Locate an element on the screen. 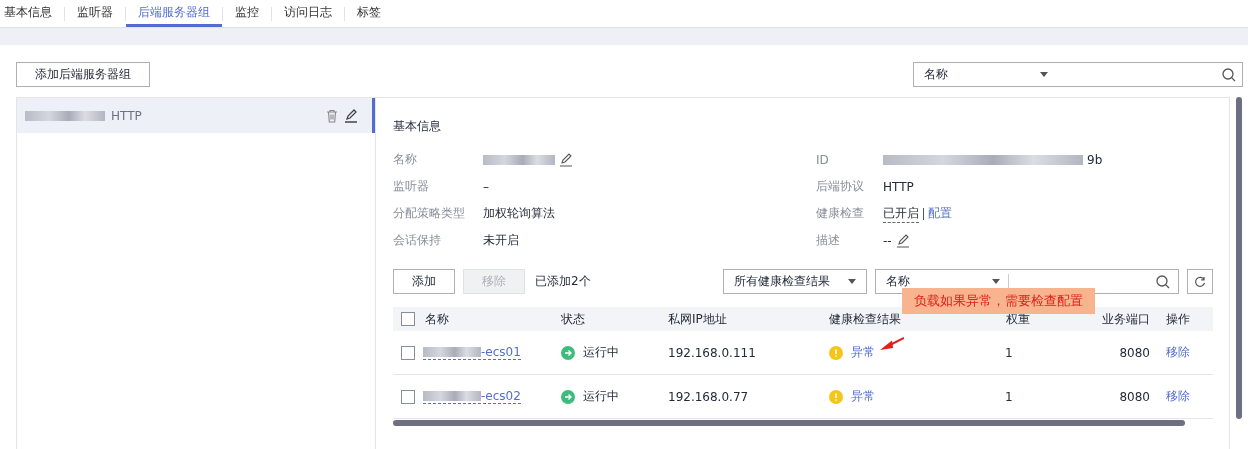 This screenshot has height=449, width=1248. field-value: 加权轮询算法 is located at coordinates (519, 213).